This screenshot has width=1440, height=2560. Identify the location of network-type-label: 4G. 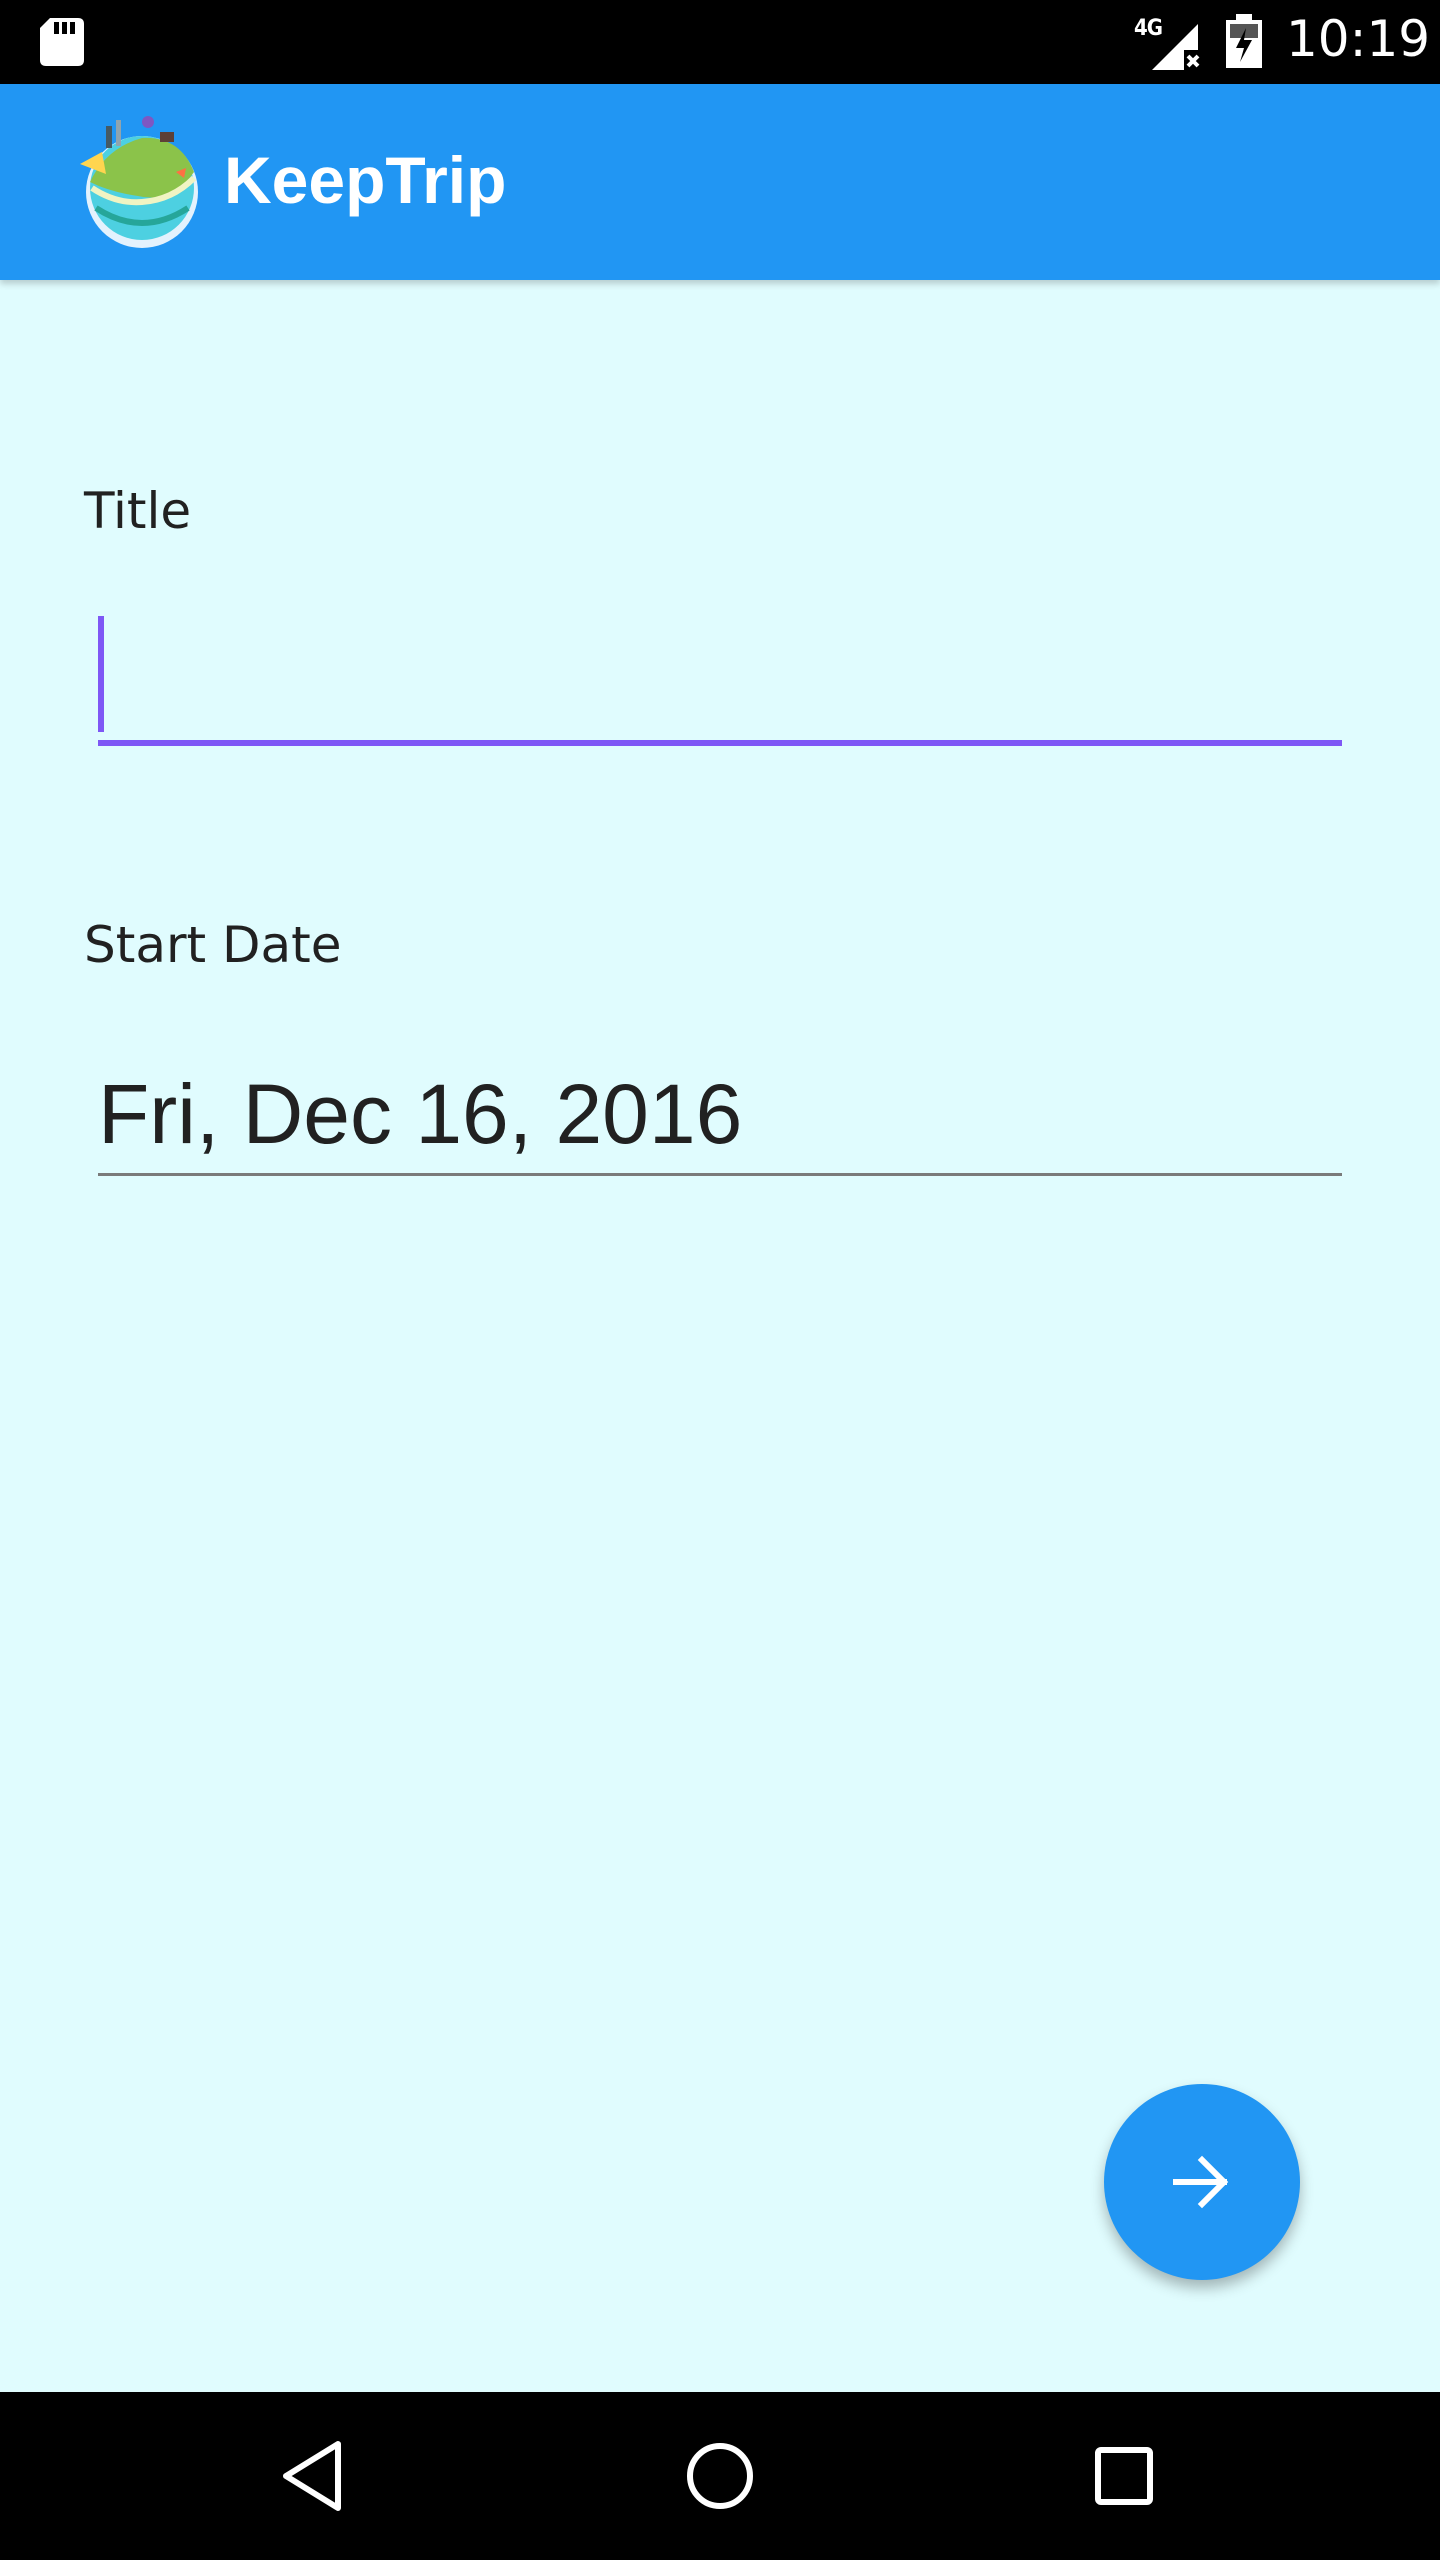
(1148, 28).